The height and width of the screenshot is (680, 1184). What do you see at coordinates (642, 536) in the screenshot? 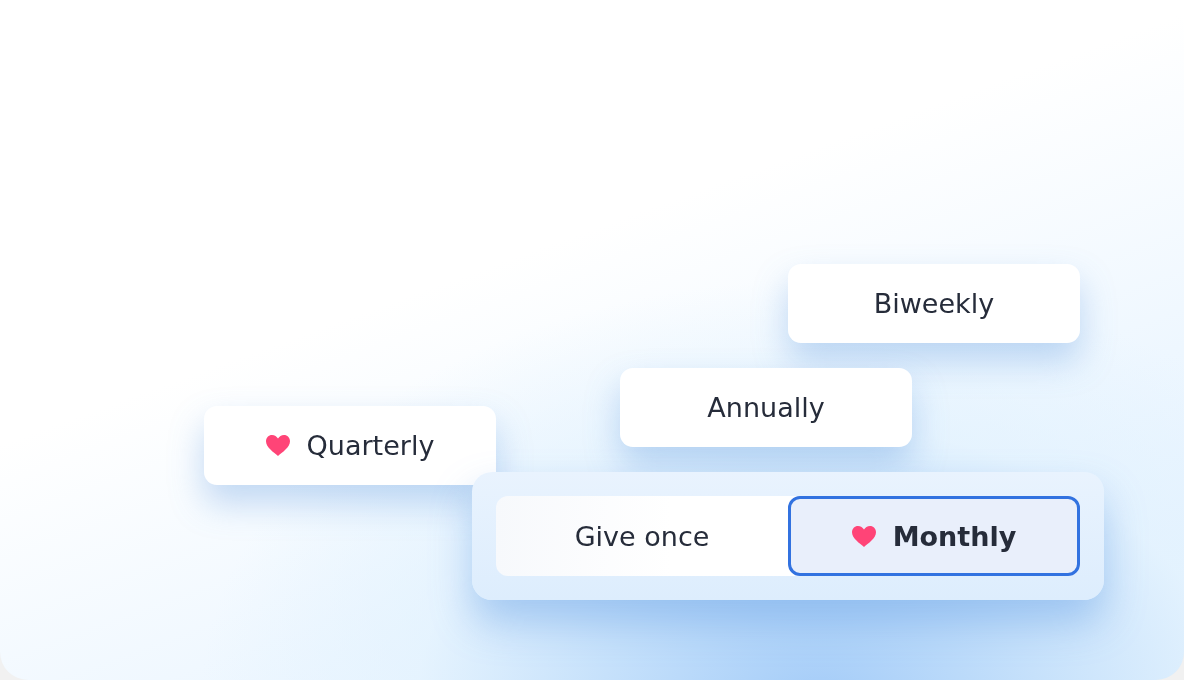
I see `frequency-toggle: Give once` at bounding box center [642, 536].